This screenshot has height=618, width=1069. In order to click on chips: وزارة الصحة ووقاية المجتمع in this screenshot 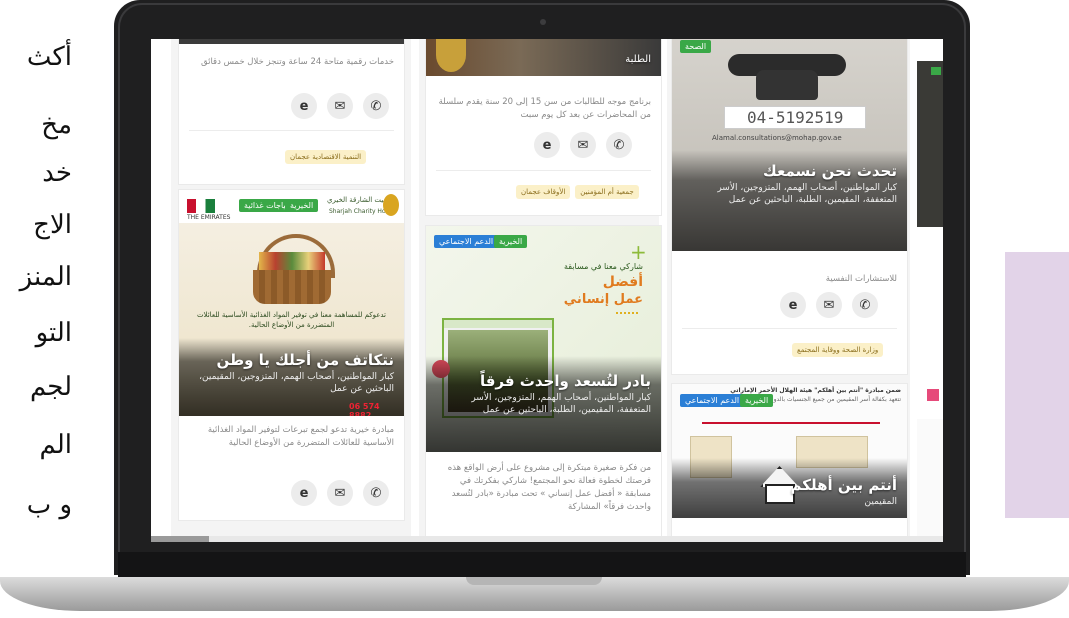, I will do `click(838, 350)`.